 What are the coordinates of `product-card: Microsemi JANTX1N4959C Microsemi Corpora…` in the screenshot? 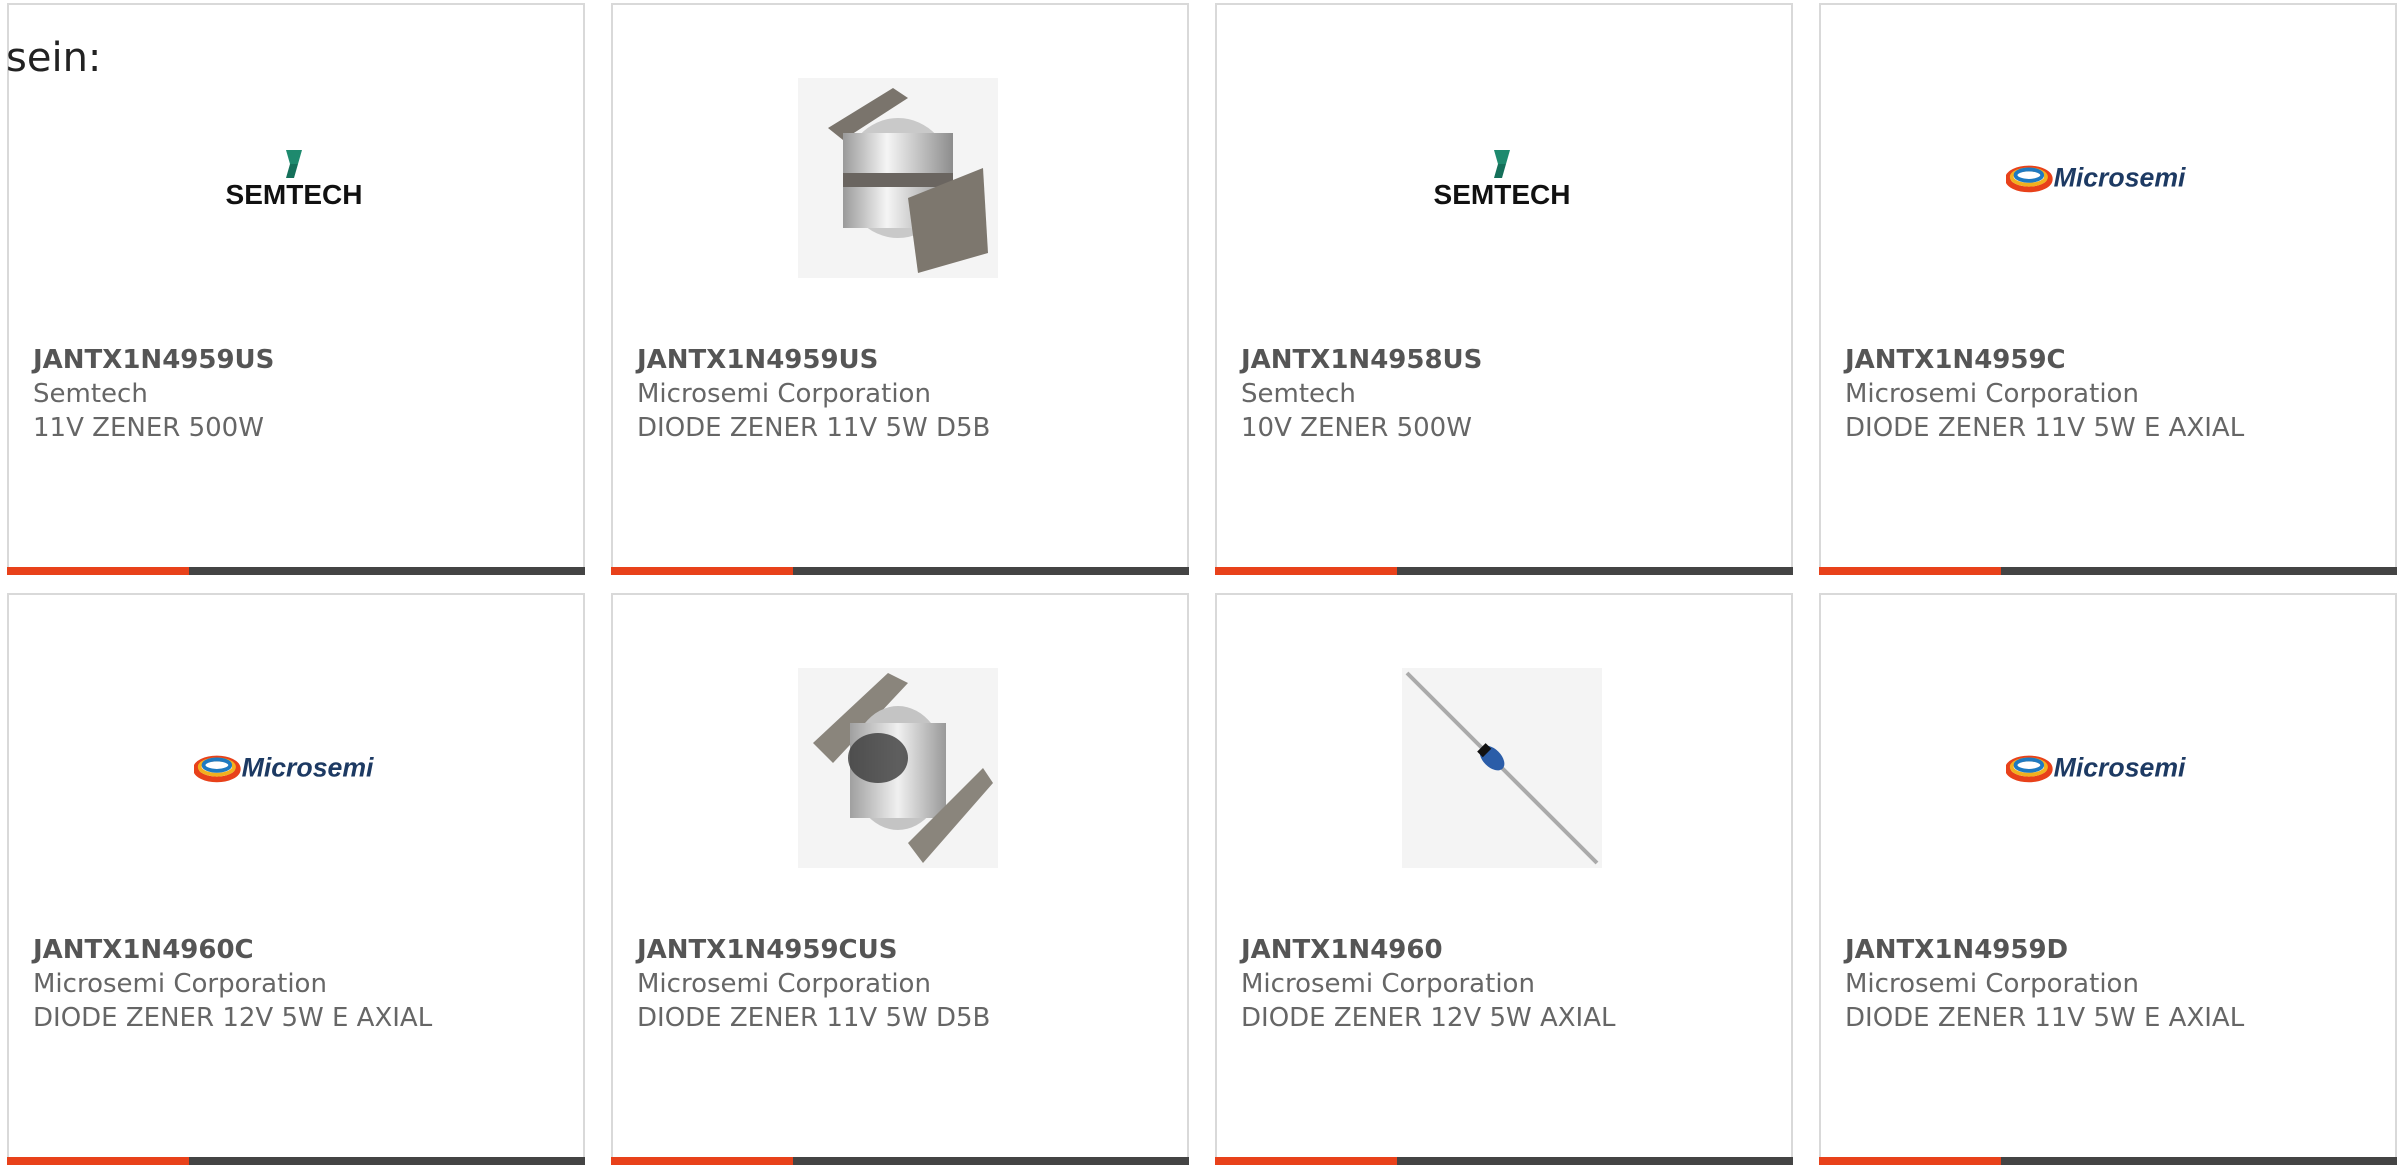 It's located at (2108, 289).